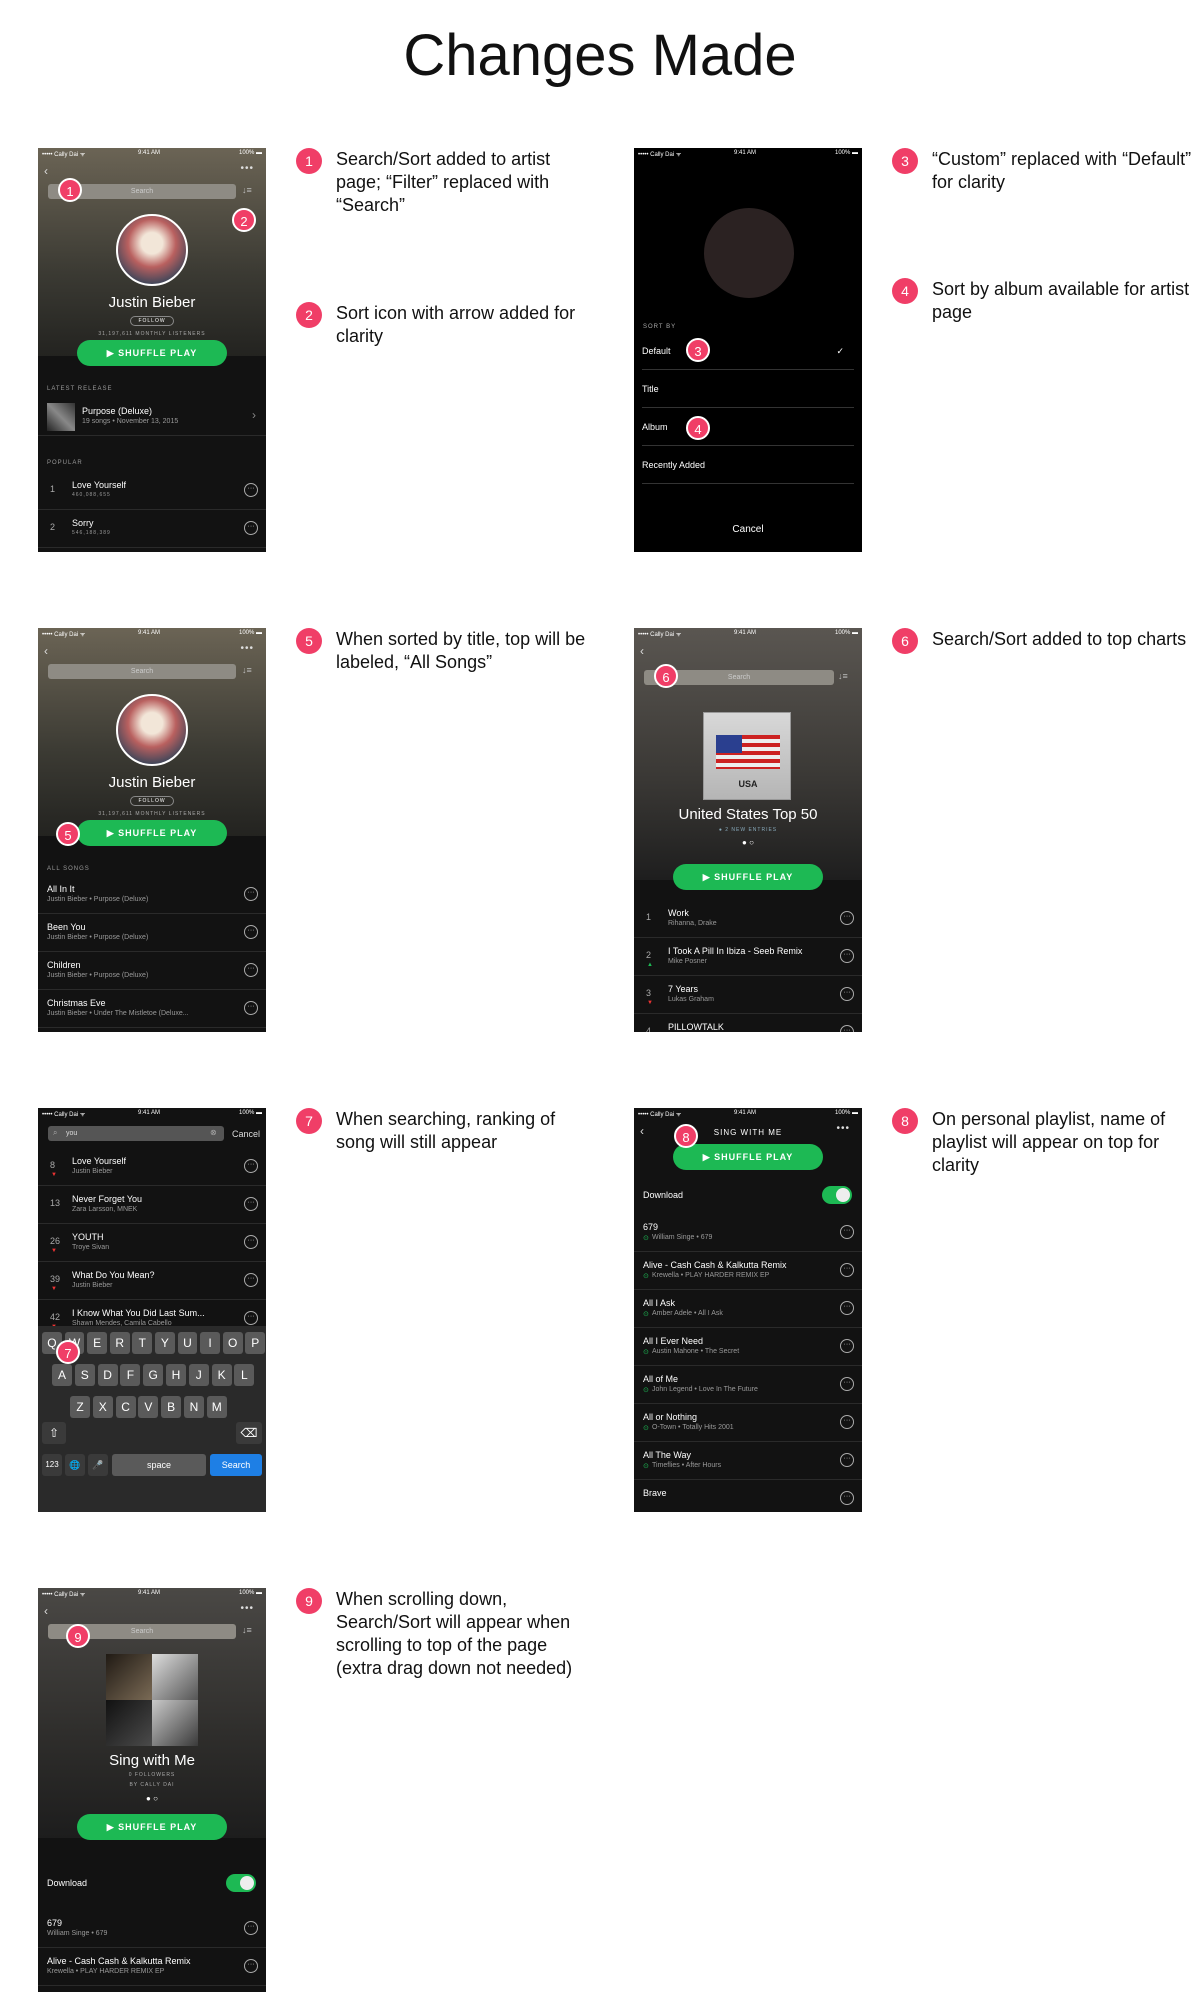 This screenshot has height=2000, width=1200. Describe the element at coordinates (213, 1132) in the screenshot. I see `clear-icon: ⊗` at that location.